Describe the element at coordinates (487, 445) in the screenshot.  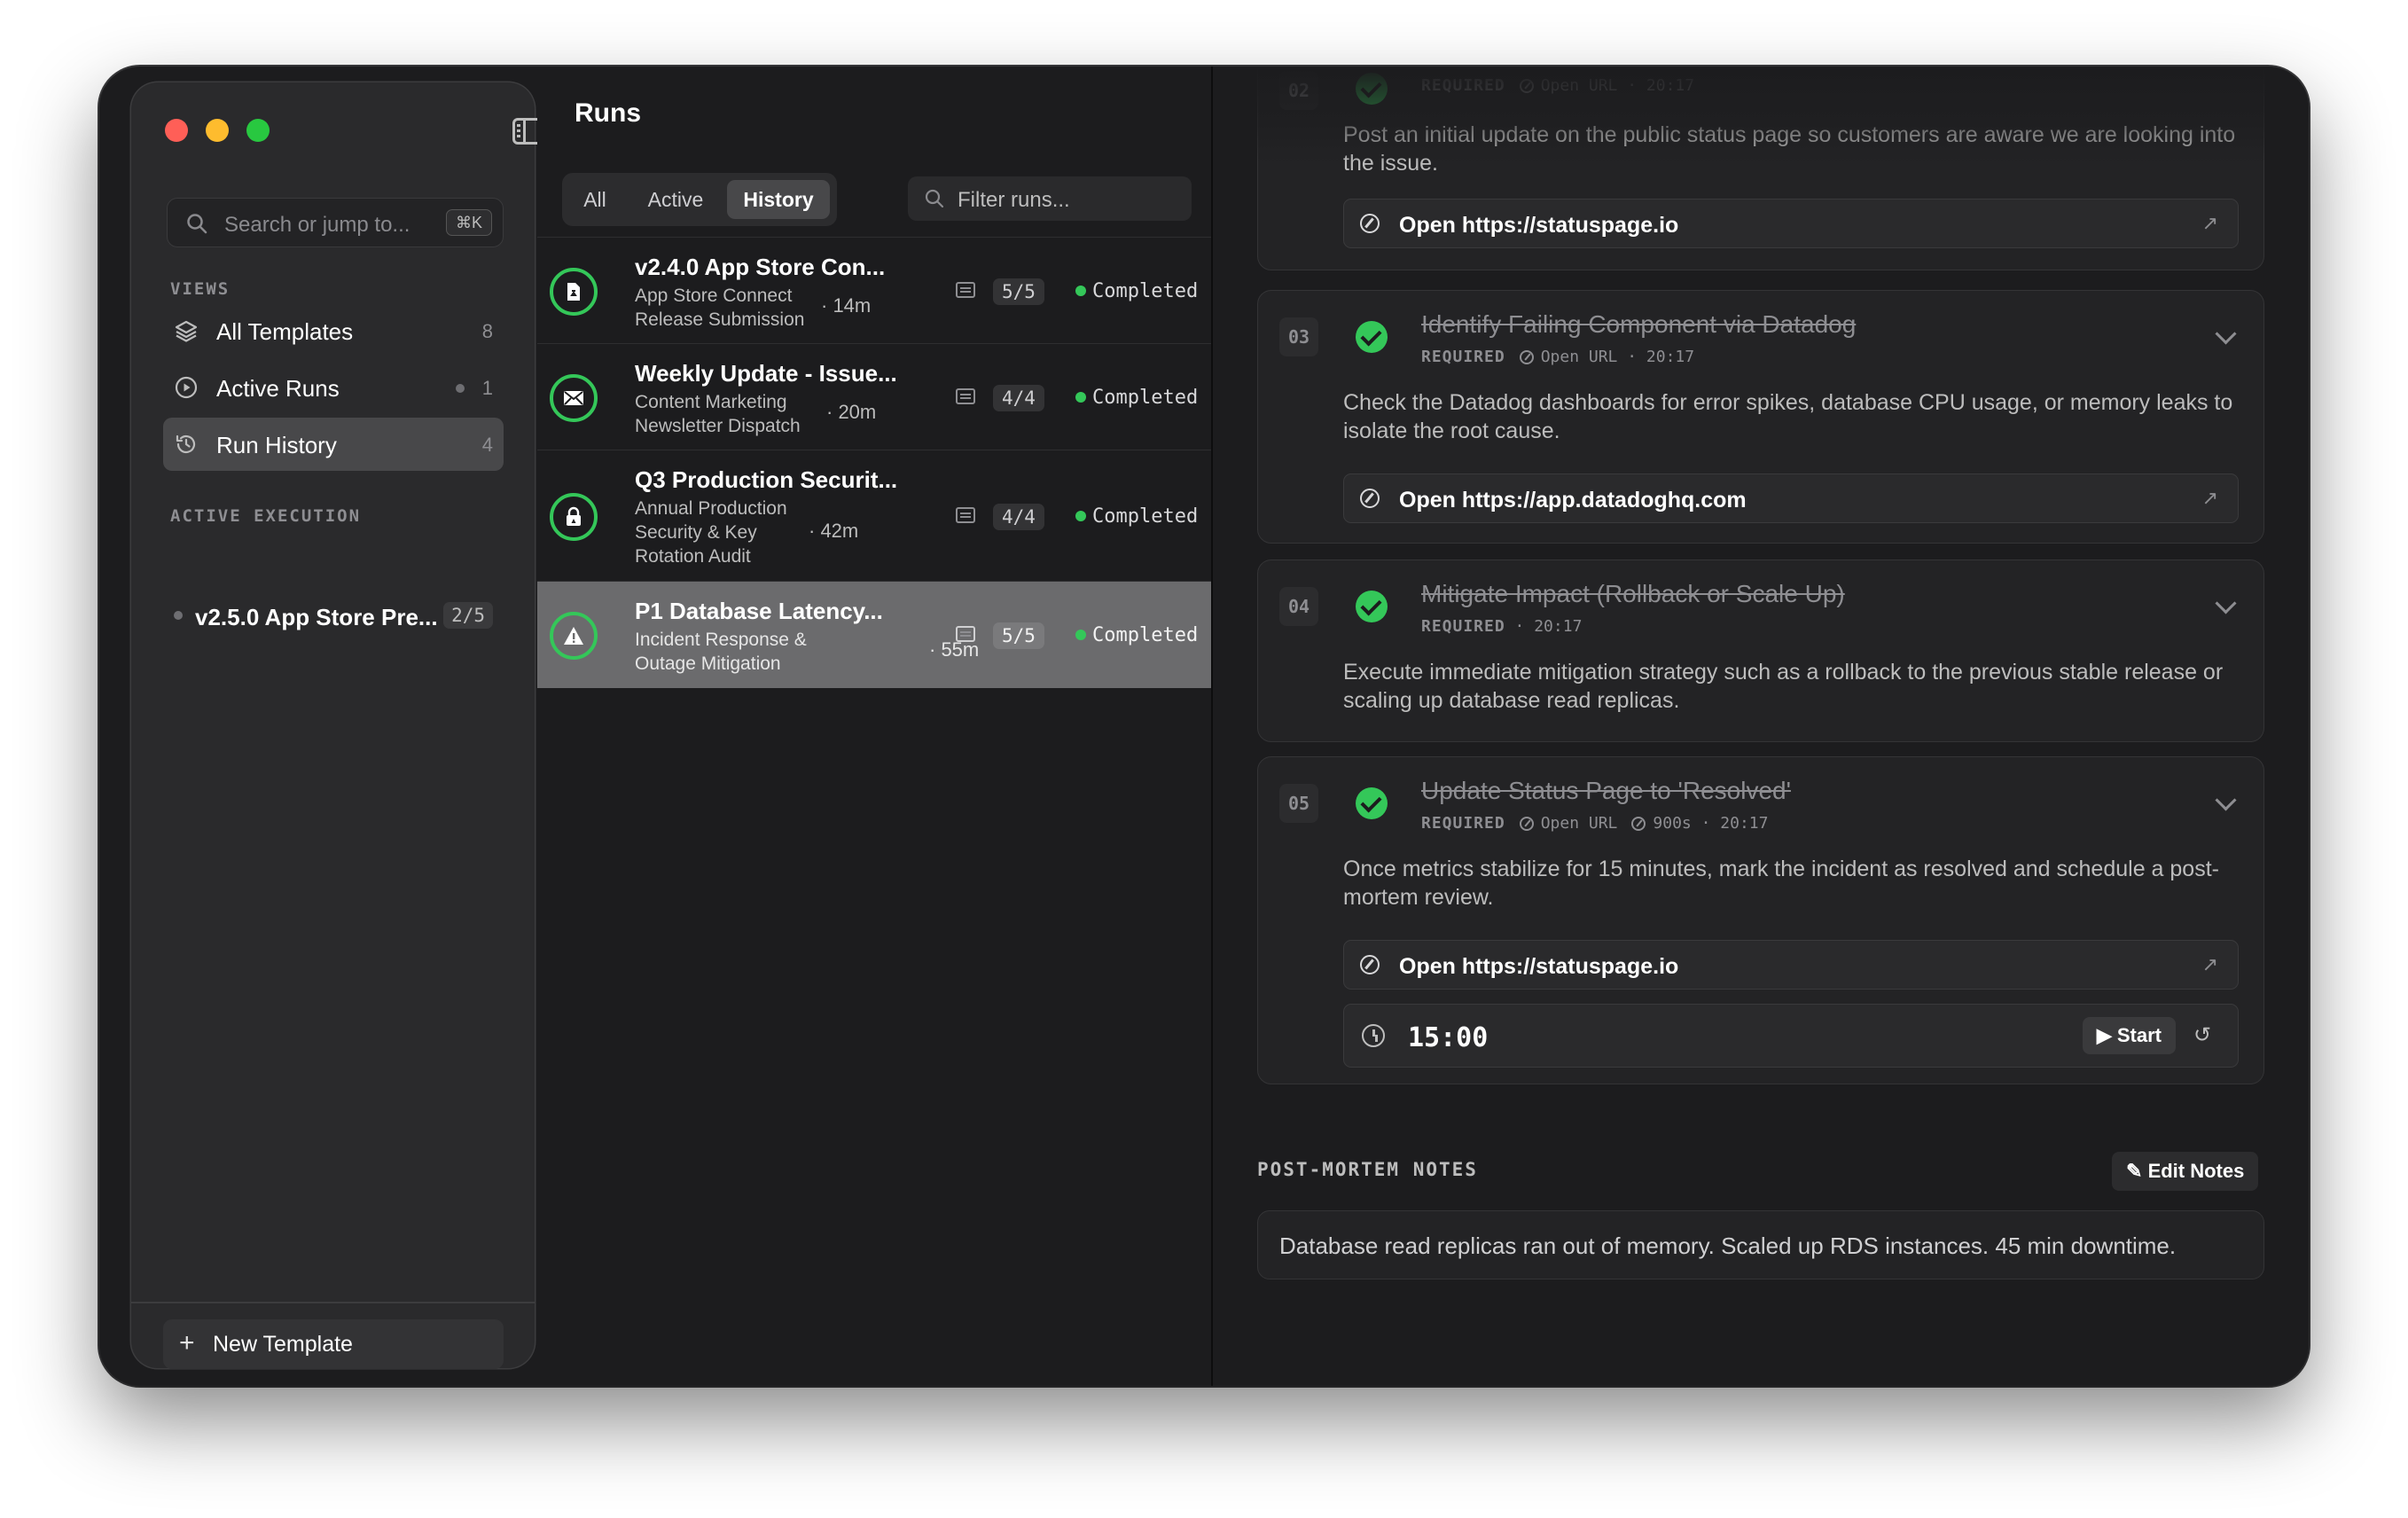
I see `sidebar-item-count: 4` at that location.